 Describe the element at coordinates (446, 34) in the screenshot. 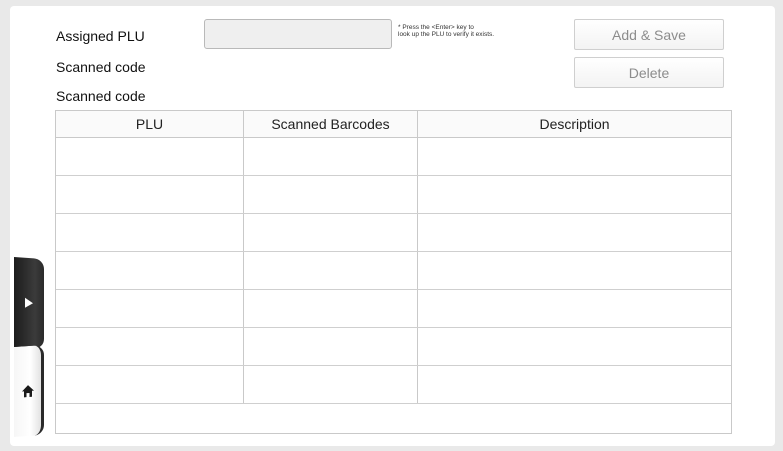

I see `hint-line-2: look up the PLU to verify it exists.` at that location.